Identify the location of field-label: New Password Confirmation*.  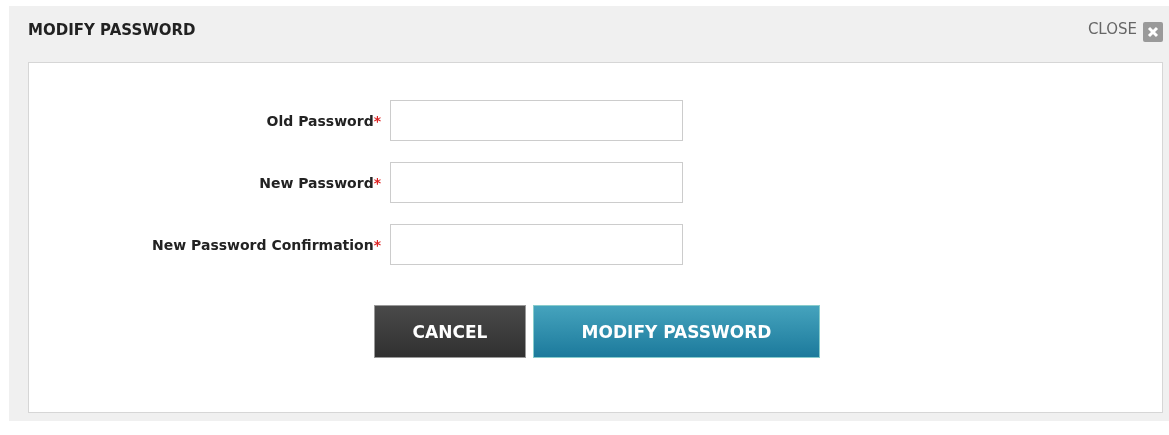
(266, 244).